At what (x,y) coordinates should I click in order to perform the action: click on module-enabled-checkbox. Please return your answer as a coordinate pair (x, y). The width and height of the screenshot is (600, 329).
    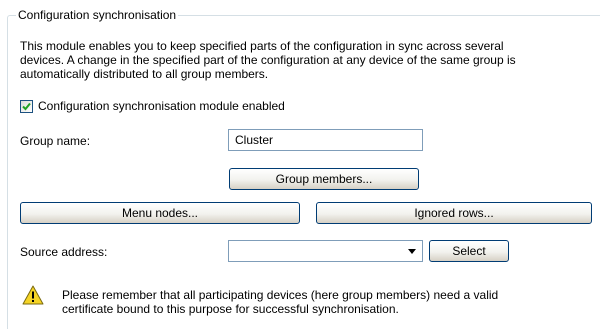
    Looking at the image, I should click on (26, 106).